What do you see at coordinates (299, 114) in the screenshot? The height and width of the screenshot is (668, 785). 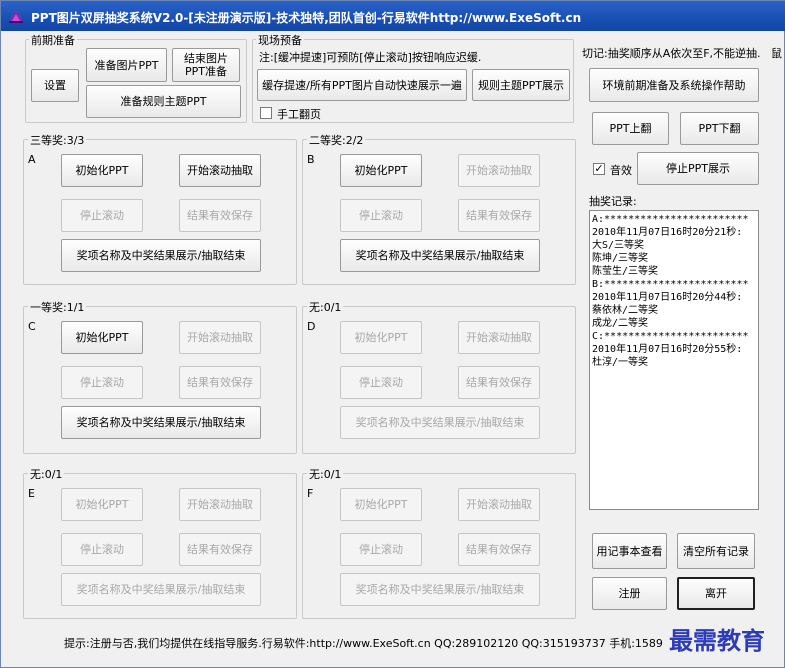 I see `manual-page-label: 手工翻页` at bounding box center [299, 114].